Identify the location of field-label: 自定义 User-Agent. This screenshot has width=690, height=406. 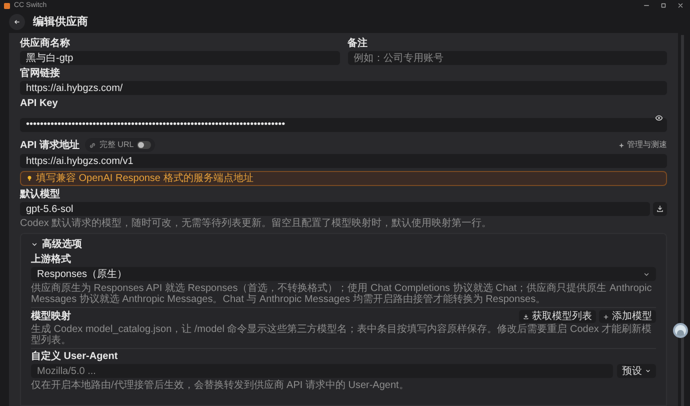
(75, 356).